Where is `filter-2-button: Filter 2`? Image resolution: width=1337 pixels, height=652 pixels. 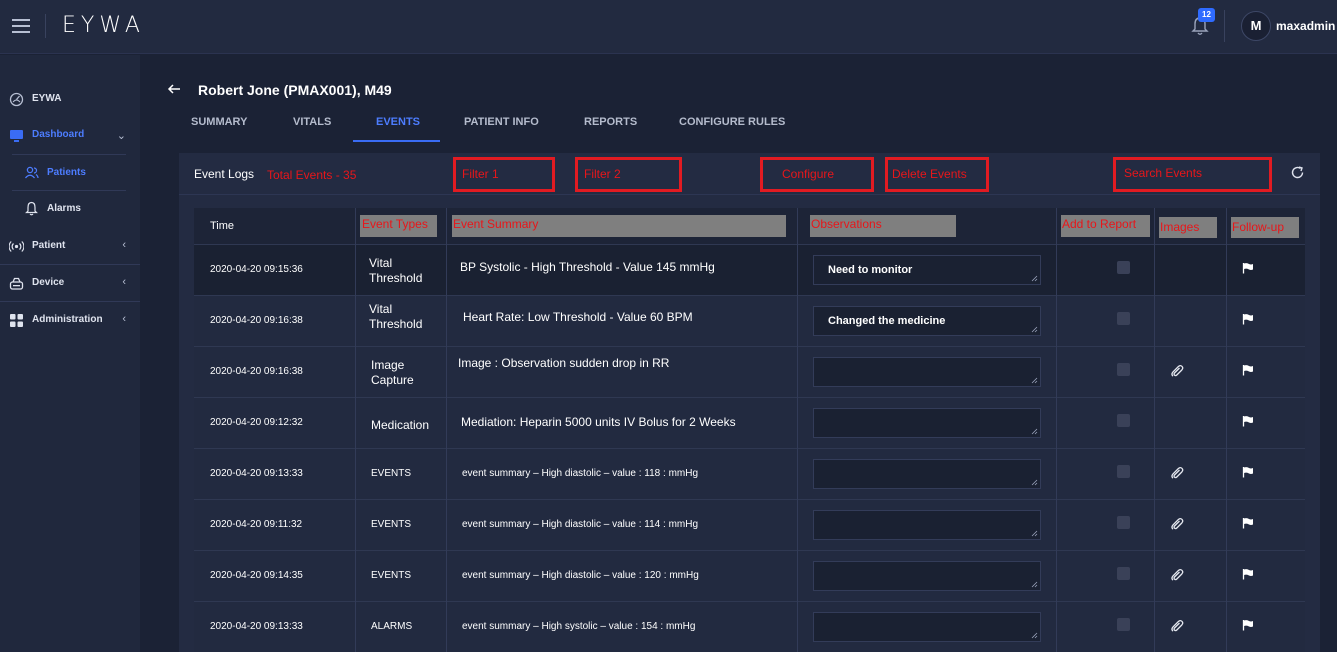
filter-2-button: Filter 2 is located at coordinates (628, 174).